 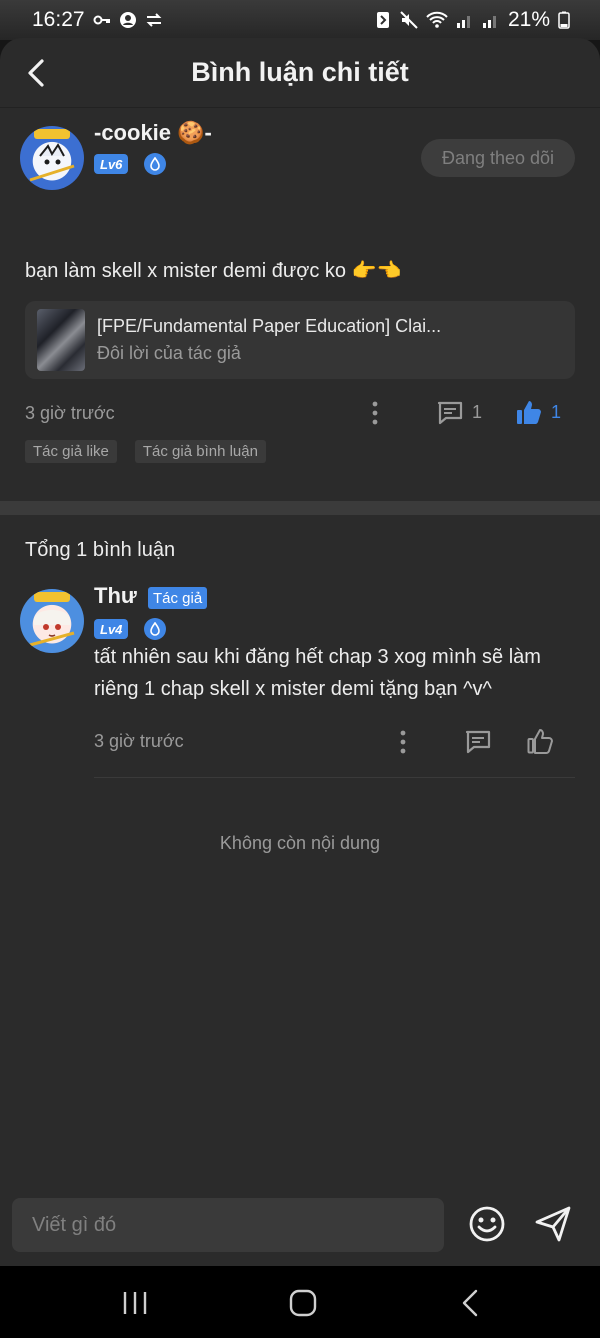 What do you see at coordinates (477, 412) in the screenshot?
I see `reply-count: 1` at bounding box center [477, 412].